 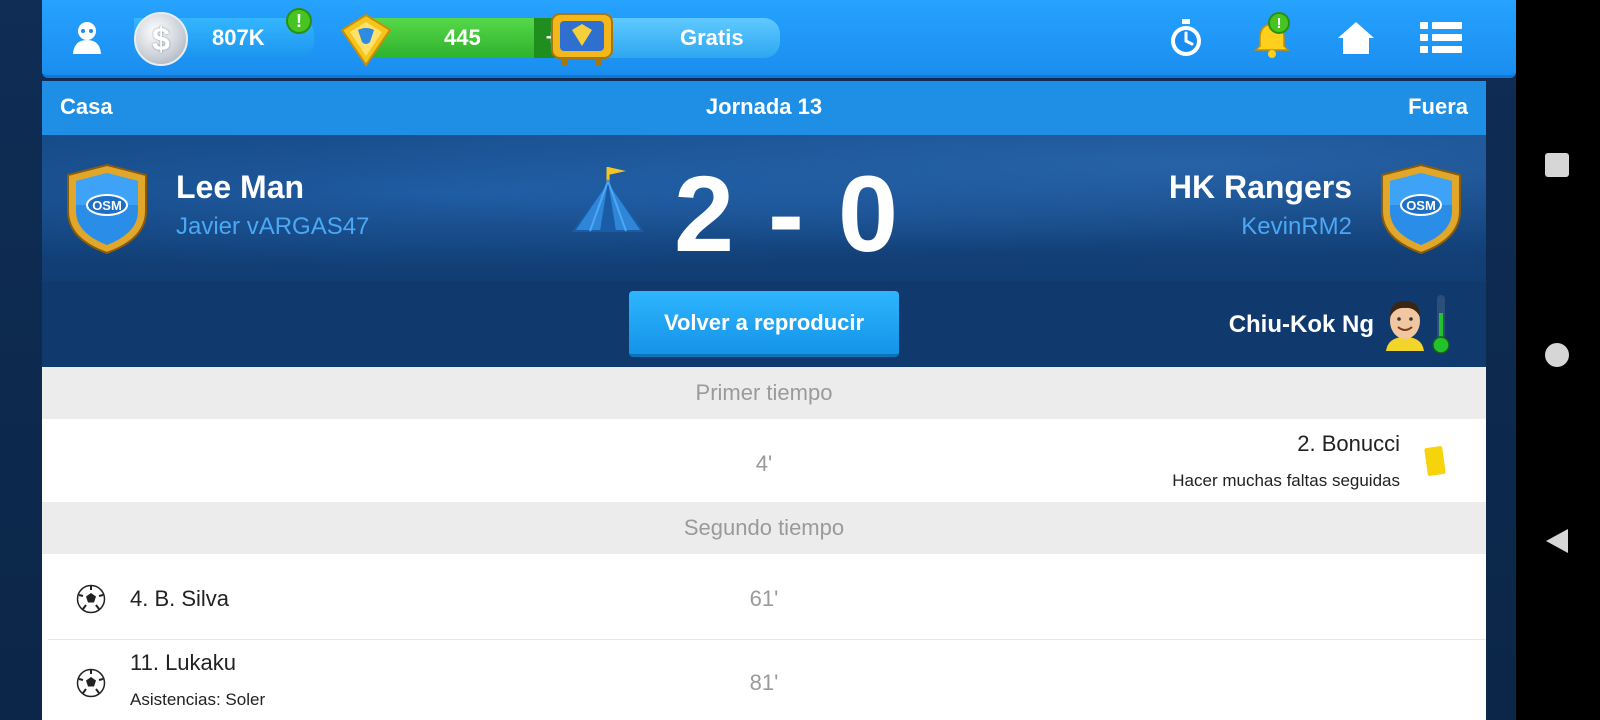 What do you see at coordinates (582, 39) in the screenshot?
I see `tv-icon` at bounding box center [582, 39].